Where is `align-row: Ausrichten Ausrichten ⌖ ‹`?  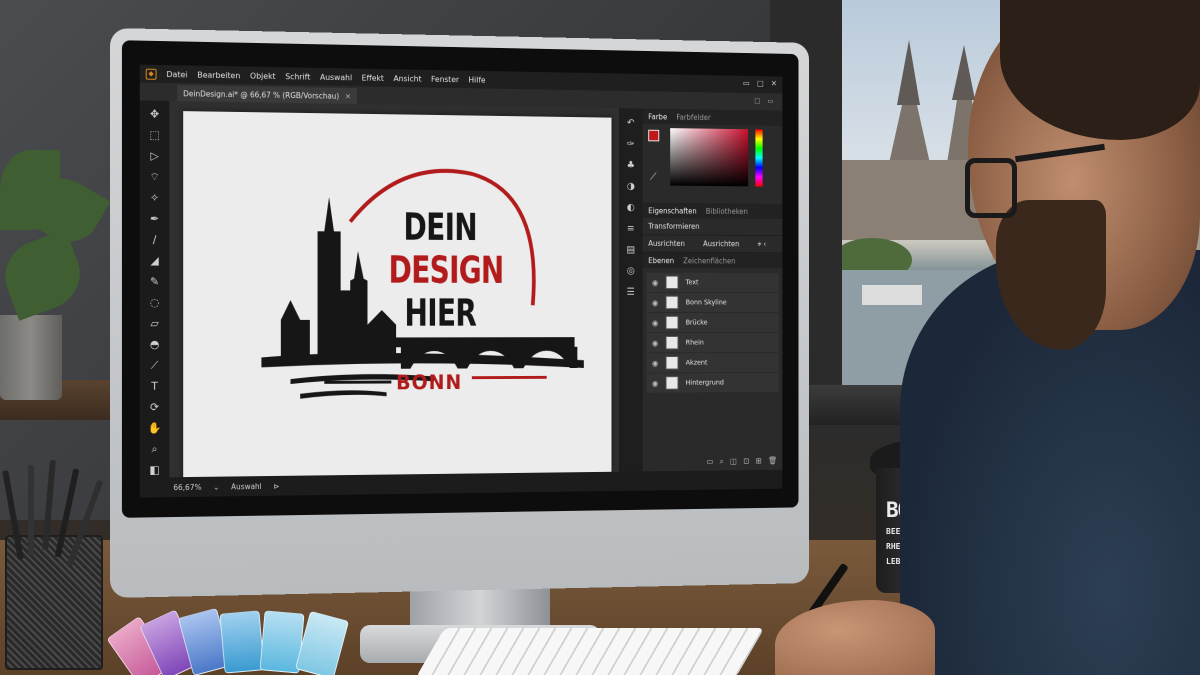 align-row: Ausrichten Ausrichten ⌖ ‹ is located at coordinates (712, 244).